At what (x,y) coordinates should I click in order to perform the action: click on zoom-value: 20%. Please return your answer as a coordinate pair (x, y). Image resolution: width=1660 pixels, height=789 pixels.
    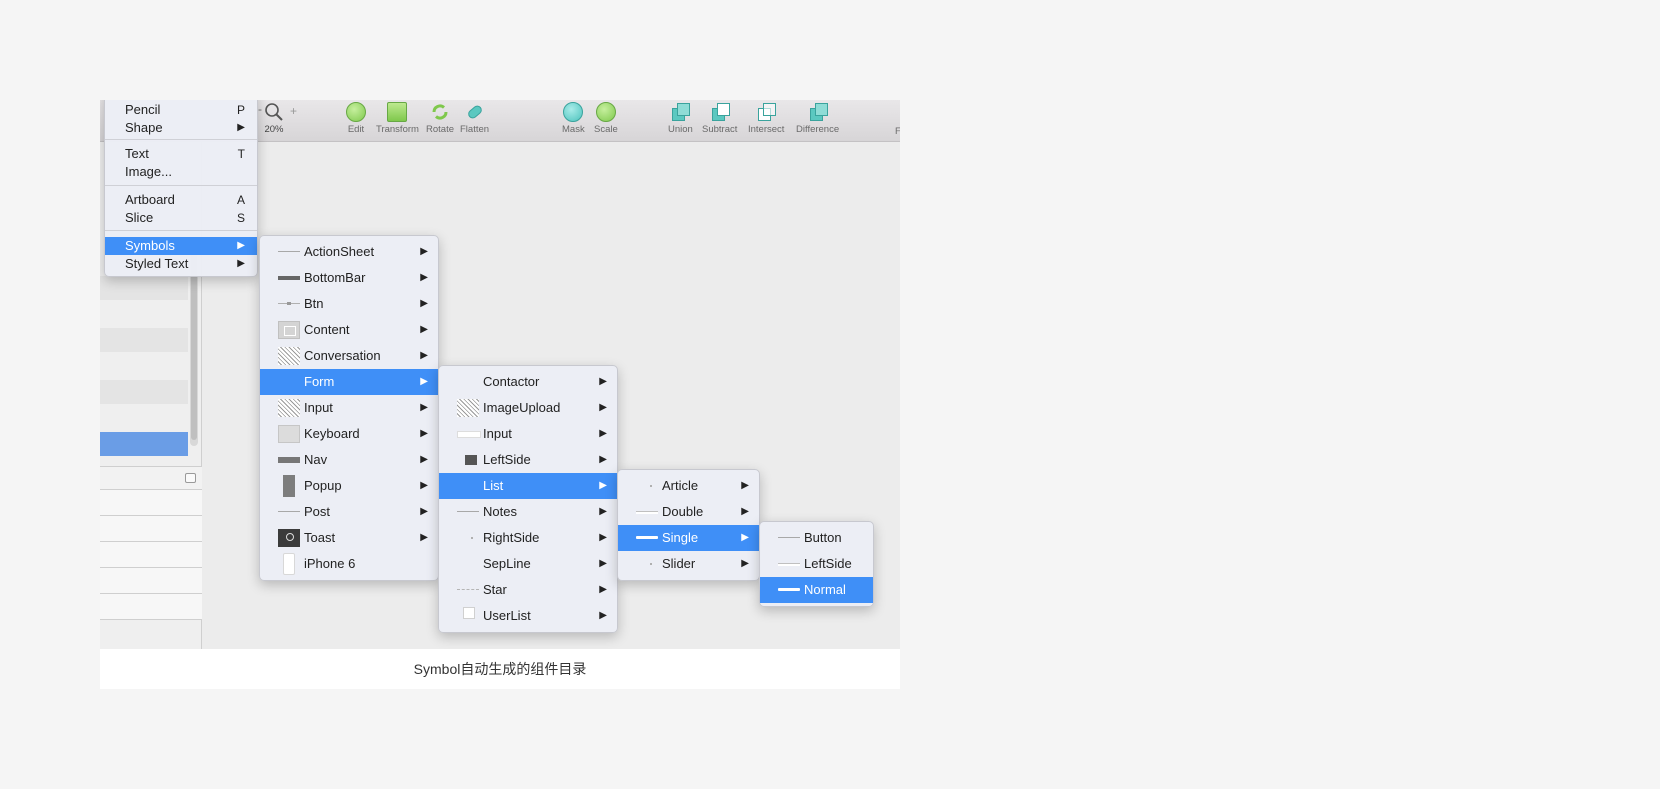
    Looking at the image, I should click on (274, 129).